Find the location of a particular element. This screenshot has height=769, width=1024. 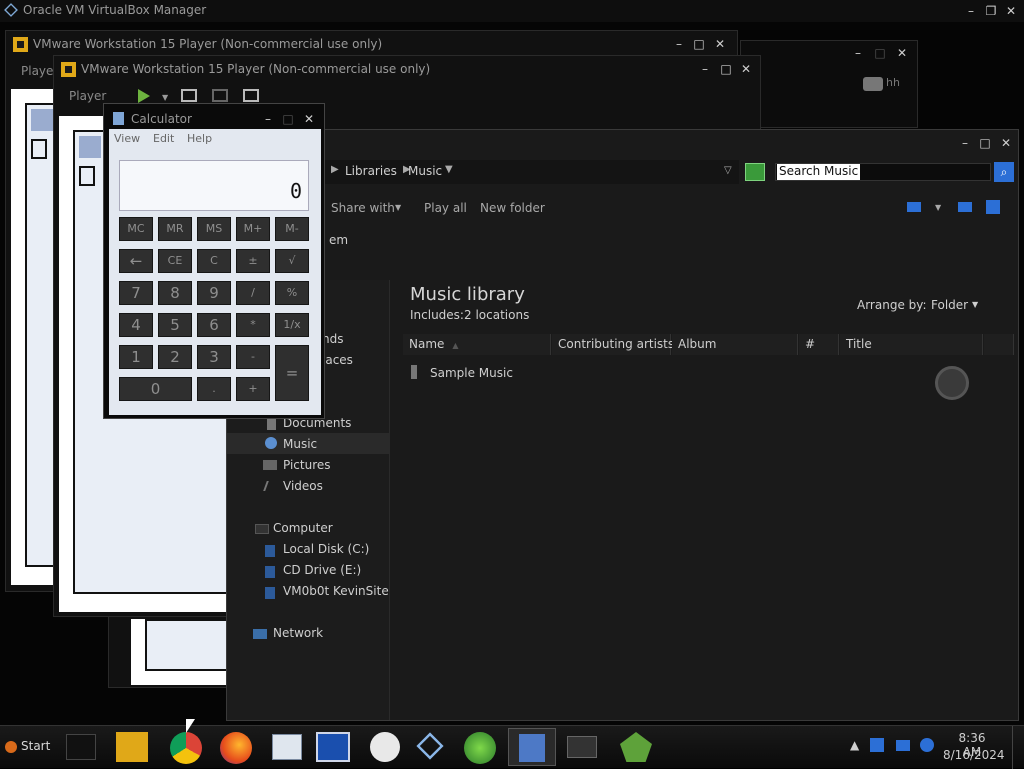

send-ctrl-alt-del-icon is located at coordinates (189, 95).